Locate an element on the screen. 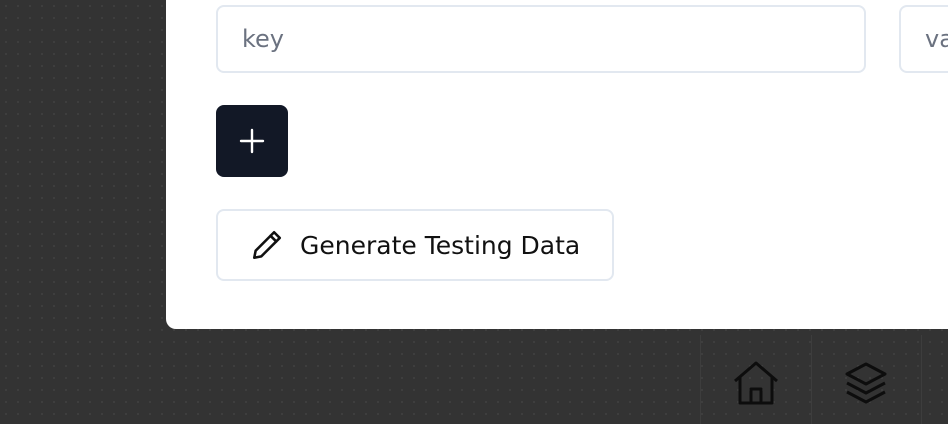 The width and height of the screenshot is (948, 424). pencil-icon is located at coordinates (267, 245).